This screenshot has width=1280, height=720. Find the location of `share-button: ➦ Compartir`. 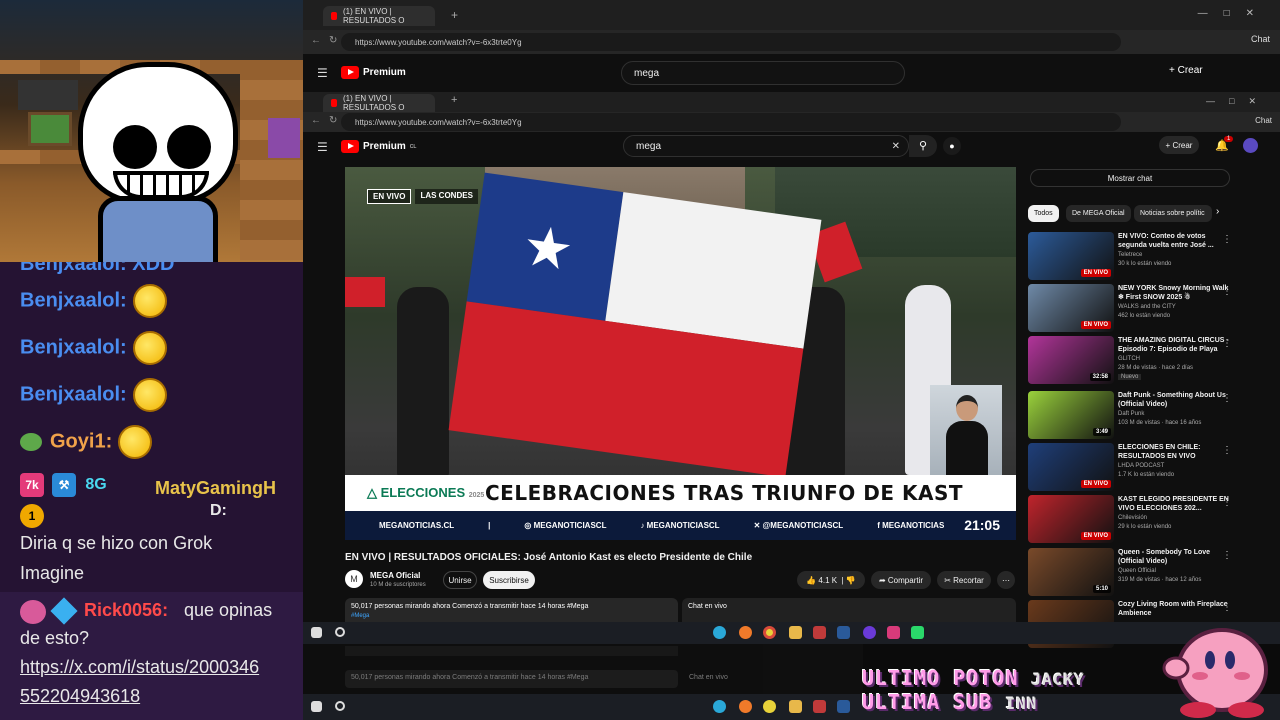

share-button: ➦ Compartir is located at coordinates (901, 580).